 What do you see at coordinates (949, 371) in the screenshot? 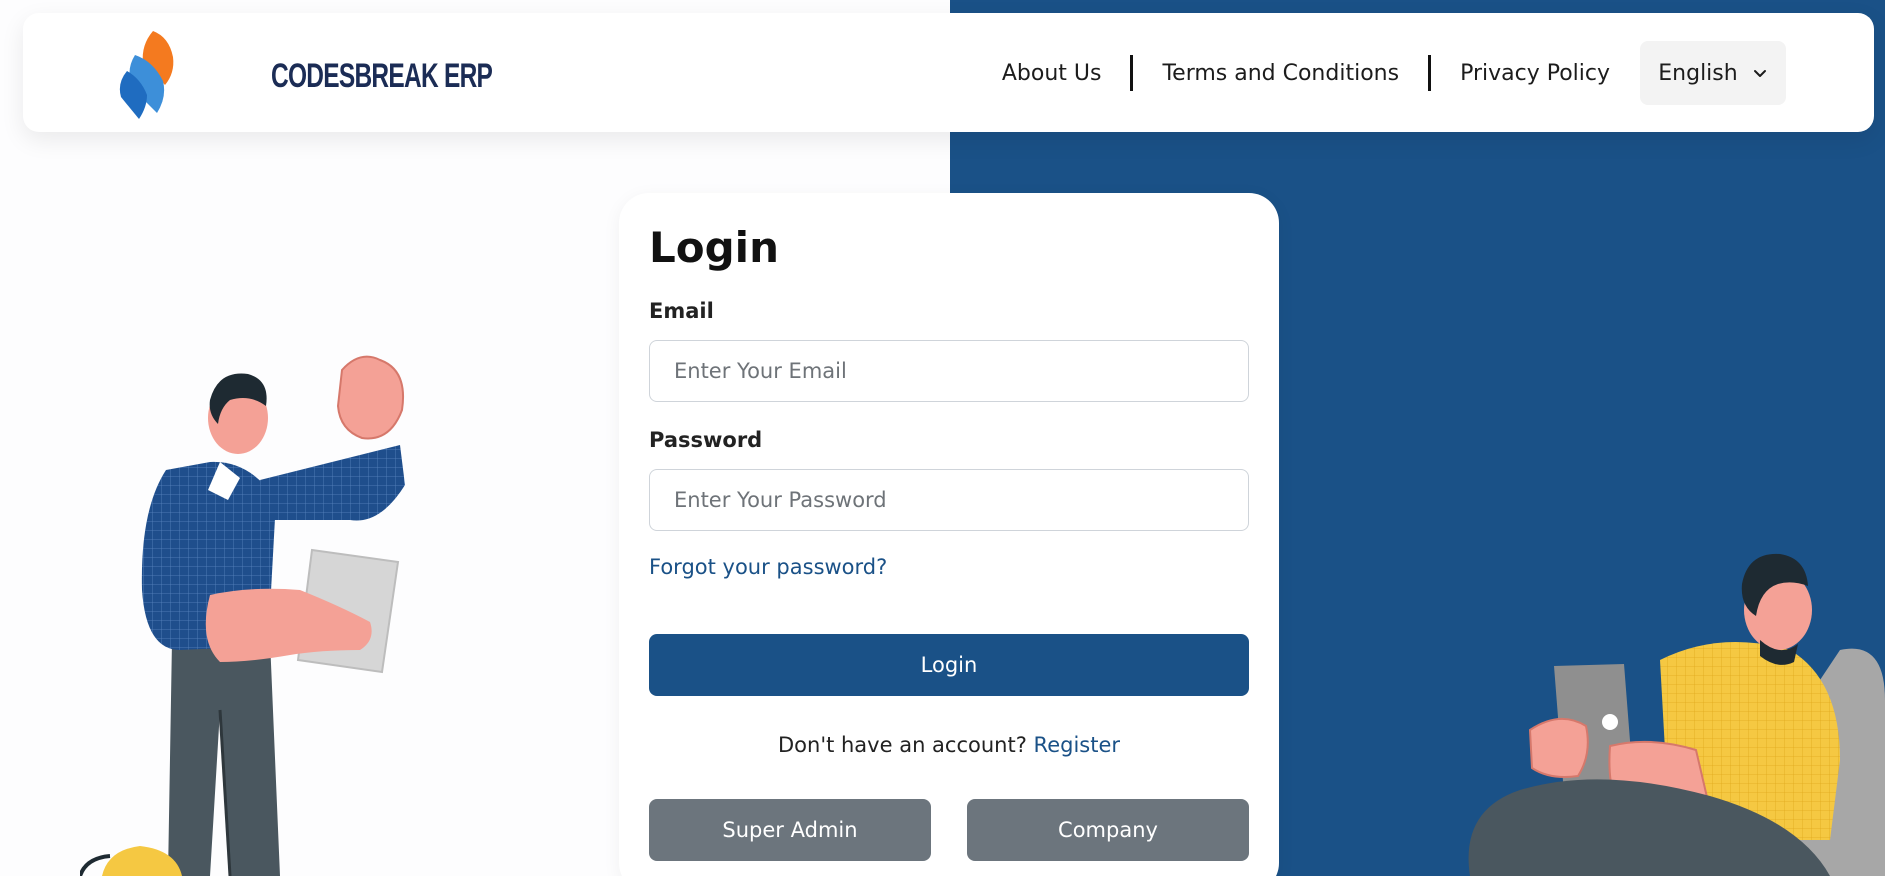
I see `email-field` at bounding box center [949, 371].